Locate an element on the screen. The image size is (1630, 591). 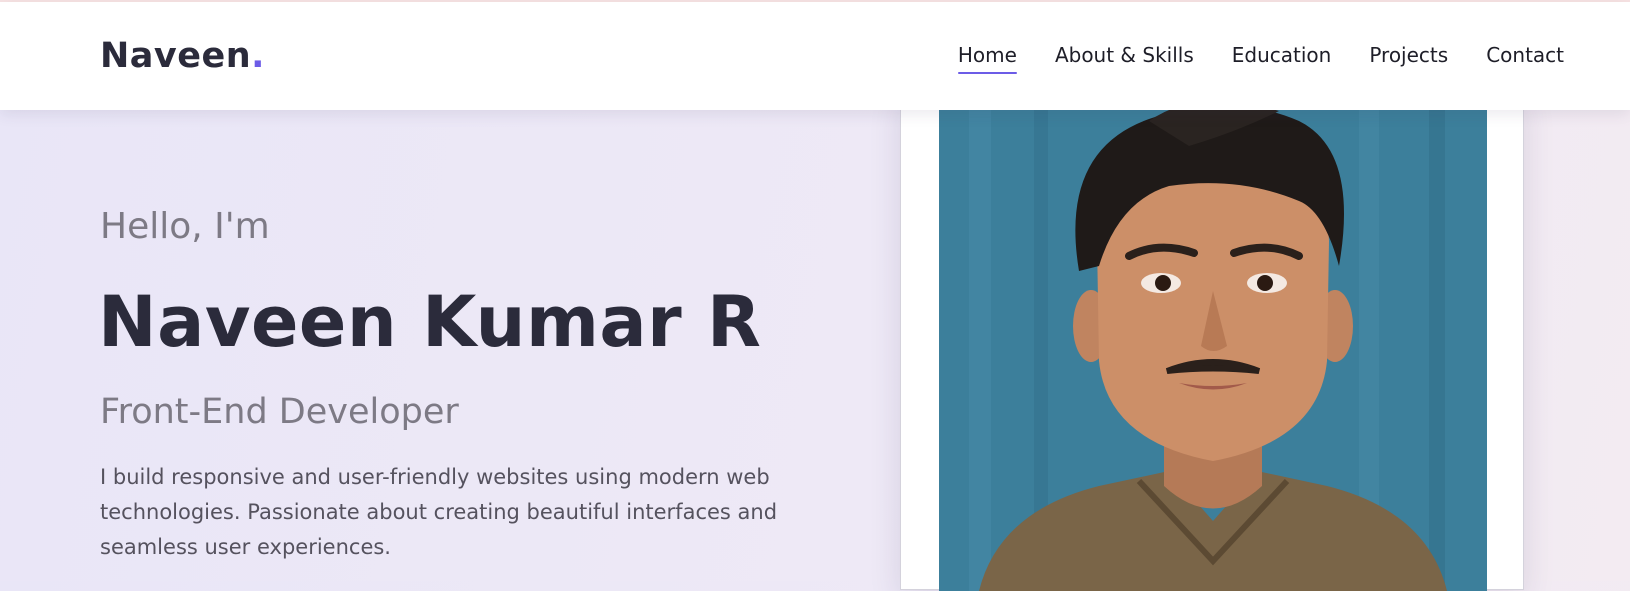
site-logo: Naveen. is located at coordinates (182, 56).